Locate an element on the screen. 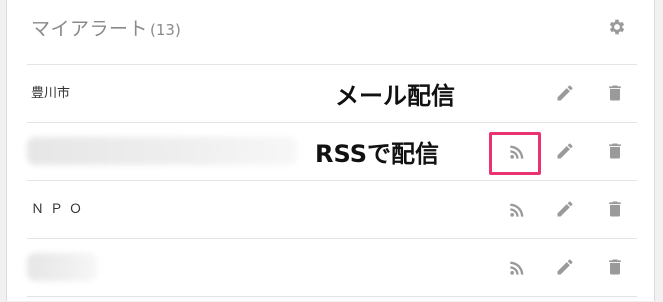 The width and height of the screenshot is (663, 302). rss-highlight-box is located at coordinates (515, 153).